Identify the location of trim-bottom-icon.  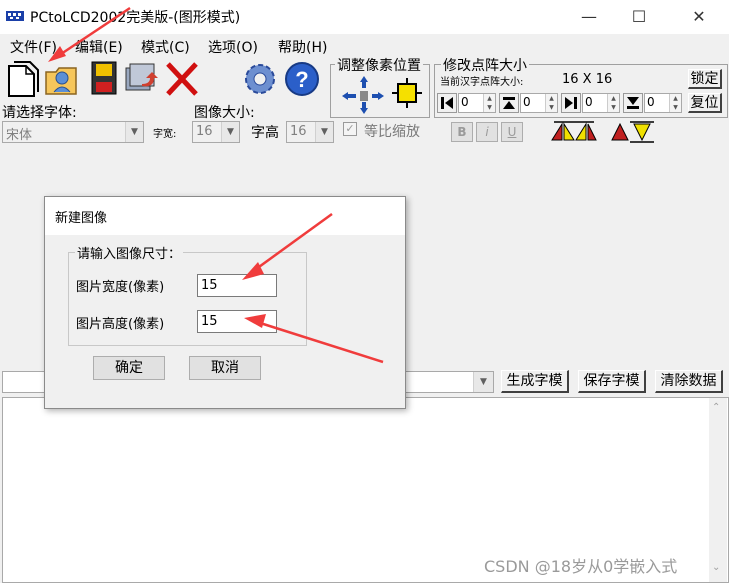
(633, 103).